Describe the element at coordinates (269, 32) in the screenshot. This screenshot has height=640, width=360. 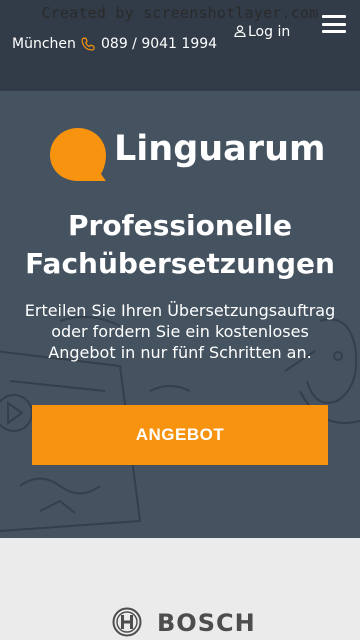
I see `login-label: Log in` at that location.